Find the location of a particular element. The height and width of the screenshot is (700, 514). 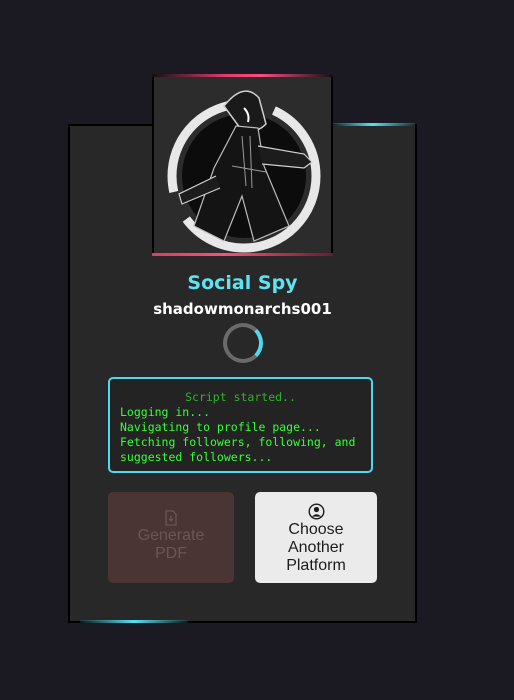

generate-pdf-button: Generate PDF is located at coordinates (171, 537).